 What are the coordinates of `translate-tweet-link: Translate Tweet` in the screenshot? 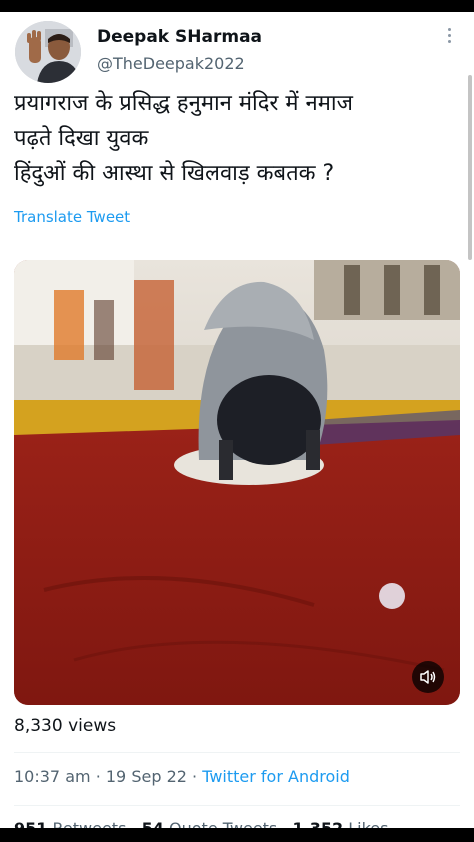 It's located at (72, 217).